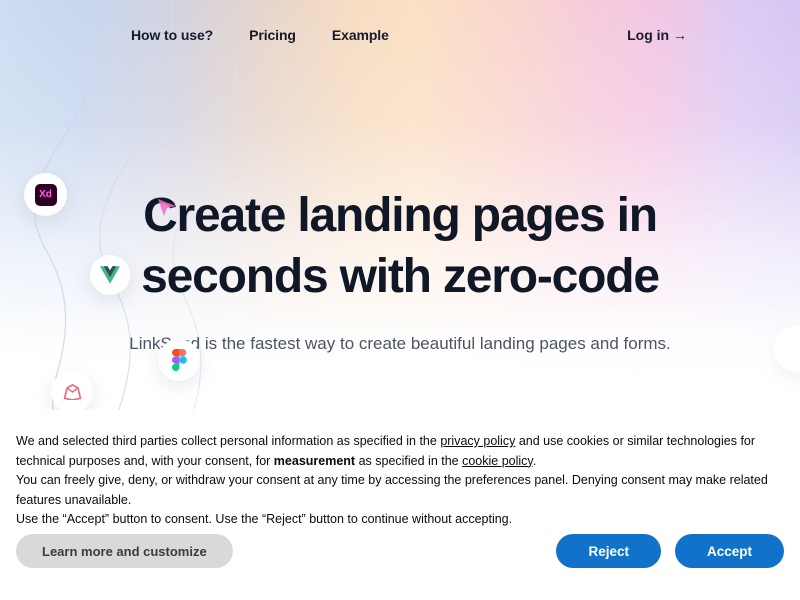 The image size is (800, 600). I want to click on cookie-text-1c: as specified in the, so click(409, 460).